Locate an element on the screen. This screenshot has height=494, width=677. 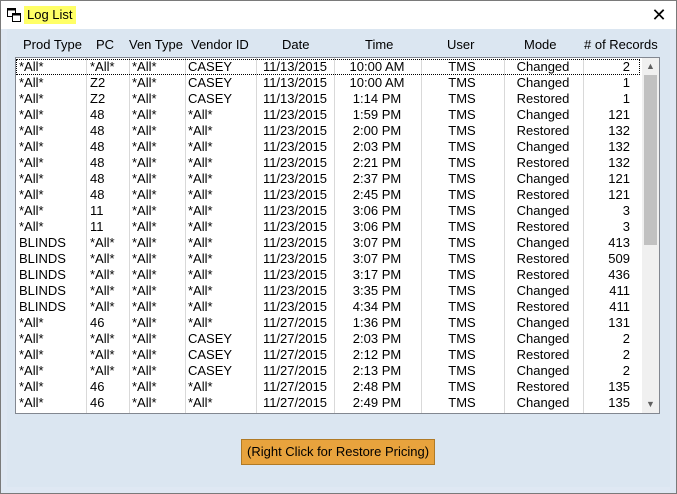
header-pc: PC is located at coordinates (105, 44).